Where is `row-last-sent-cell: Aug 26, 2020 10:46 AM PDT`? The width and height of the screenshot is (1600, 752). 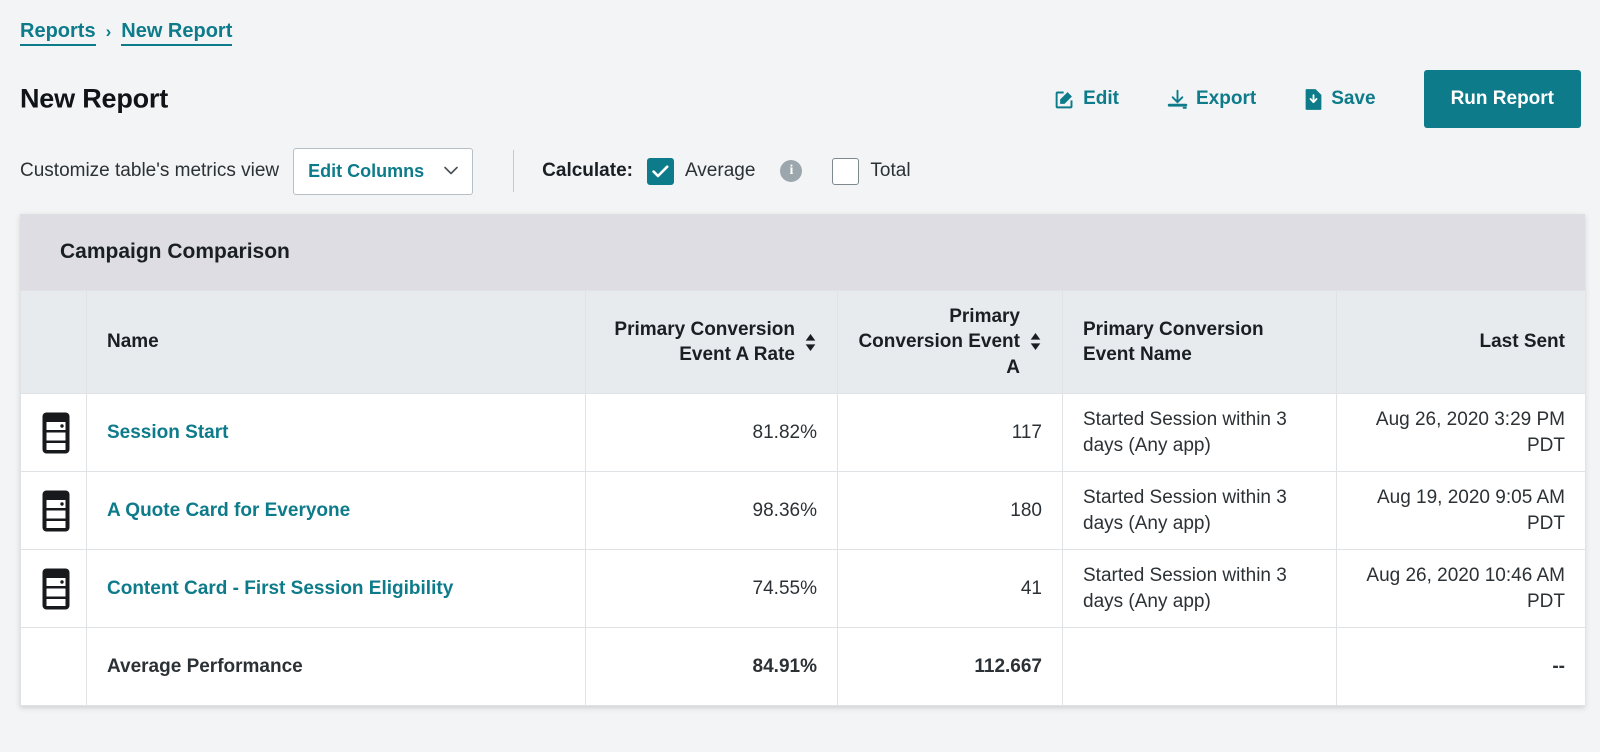 row-last-sent-cell: Aug 26, 2020 10:46 AM PDT is located at coordinates (1460, 588).